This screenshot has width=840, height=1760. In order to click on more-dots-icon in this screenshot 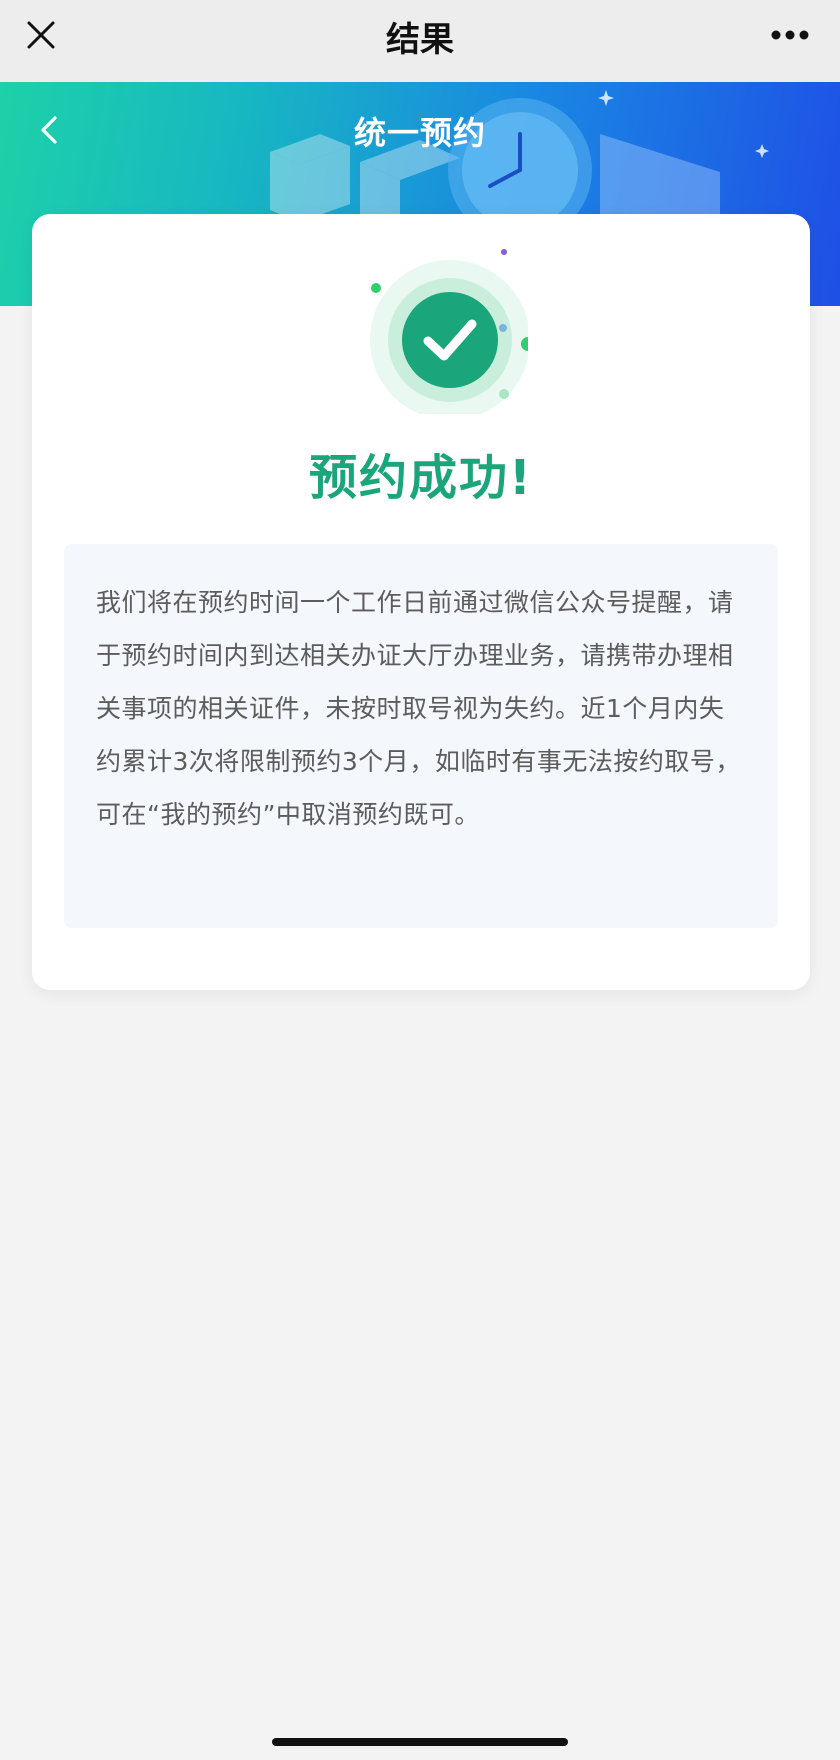, I will do `click(790, 35)`.